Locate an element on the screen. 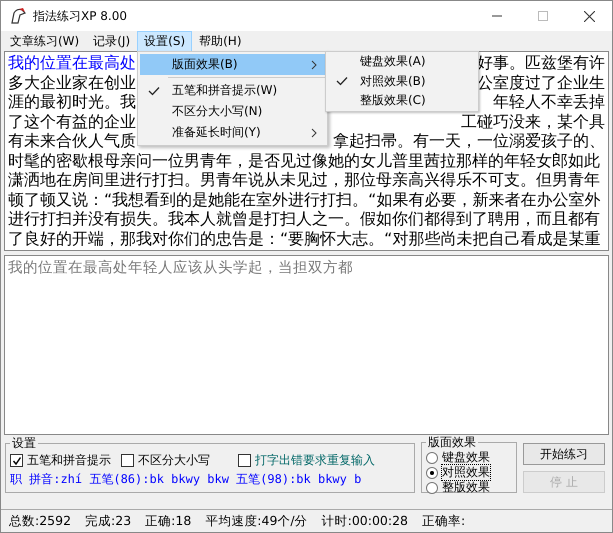  status-text: 完成:23 is located at coordinates (108, 521).